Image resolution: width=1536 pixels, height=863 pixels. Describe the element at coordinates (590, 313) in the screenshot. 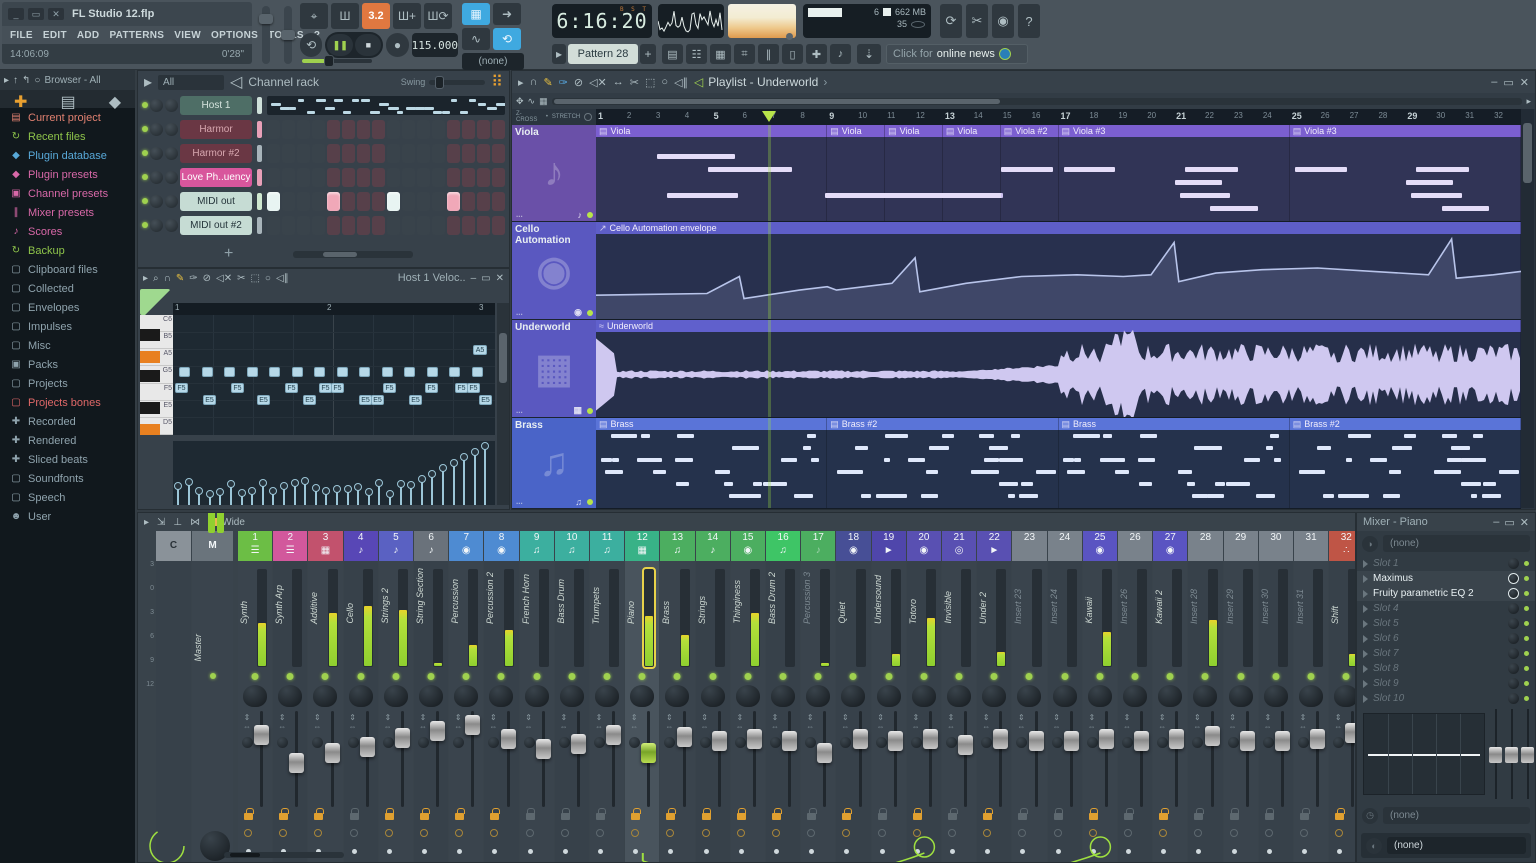

I see `track-enable-led` at that location.